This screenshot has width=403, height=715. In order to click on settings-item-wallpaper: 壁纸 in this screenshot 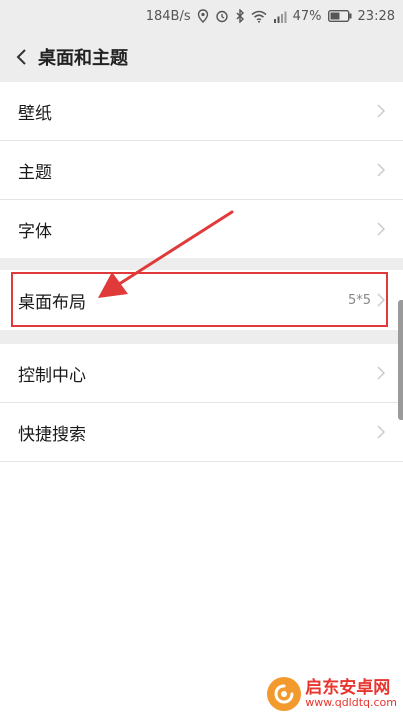, I will do `click(201, 111)`.